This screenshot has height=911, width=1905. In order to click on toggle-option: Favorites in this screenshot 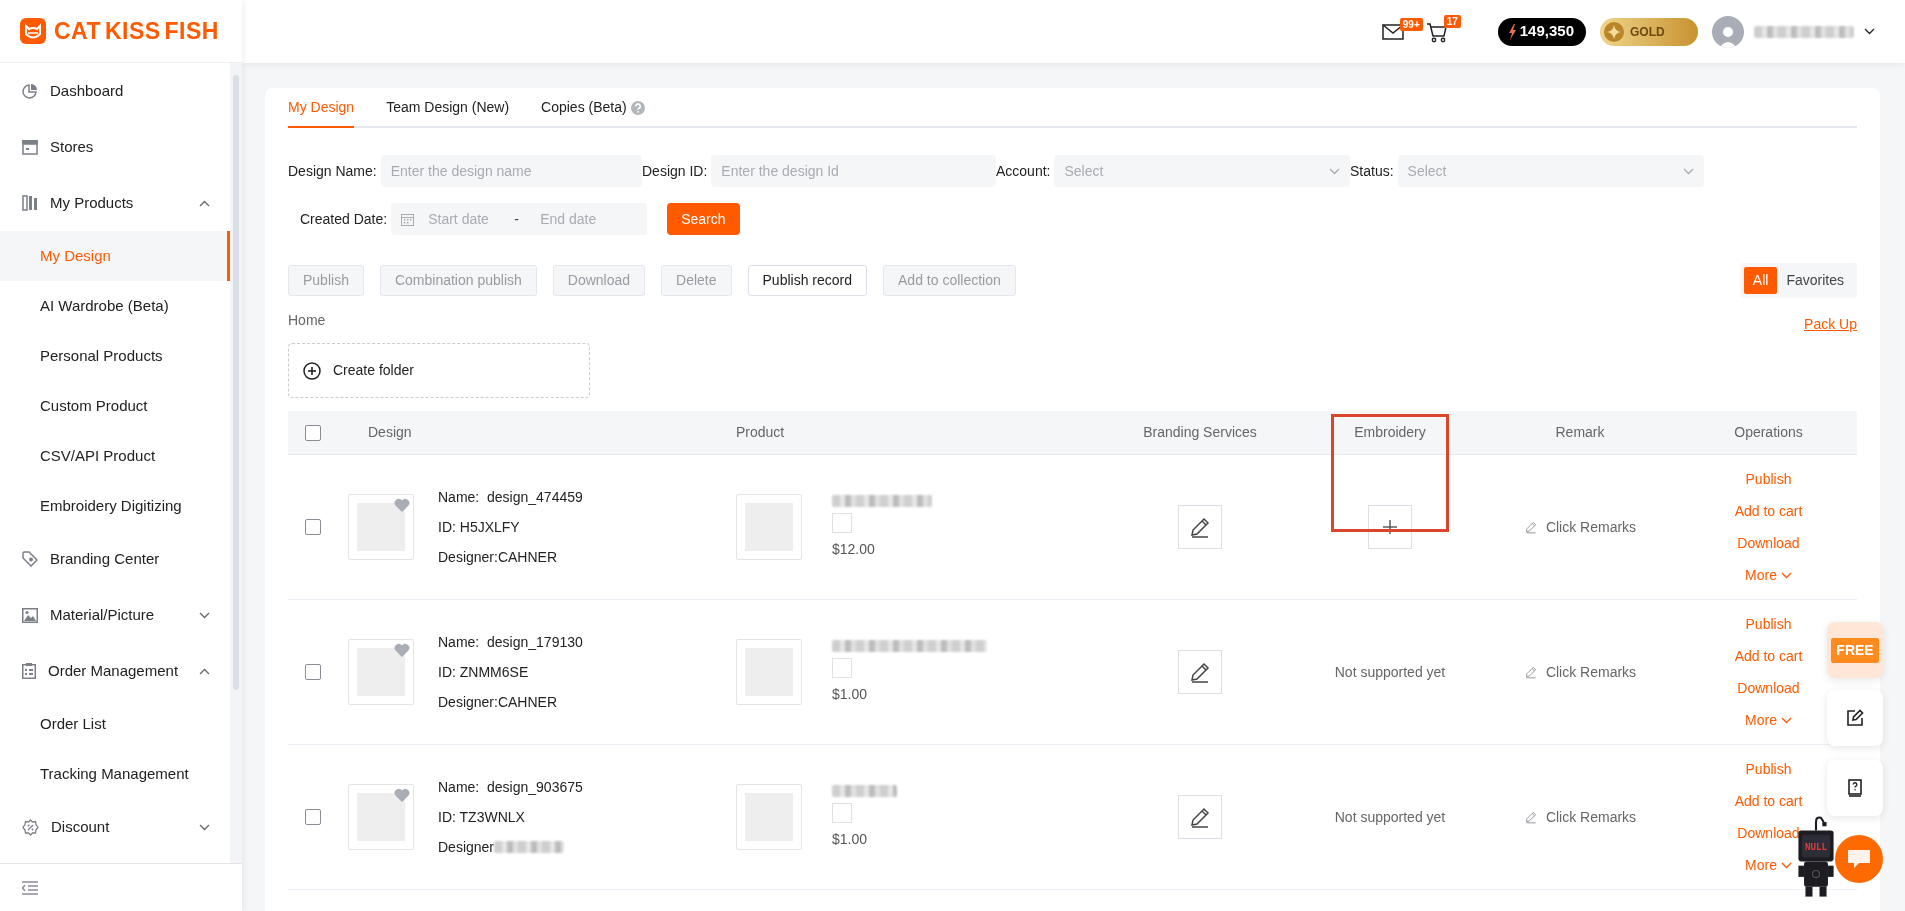, I will do `click(1815, 280)`.